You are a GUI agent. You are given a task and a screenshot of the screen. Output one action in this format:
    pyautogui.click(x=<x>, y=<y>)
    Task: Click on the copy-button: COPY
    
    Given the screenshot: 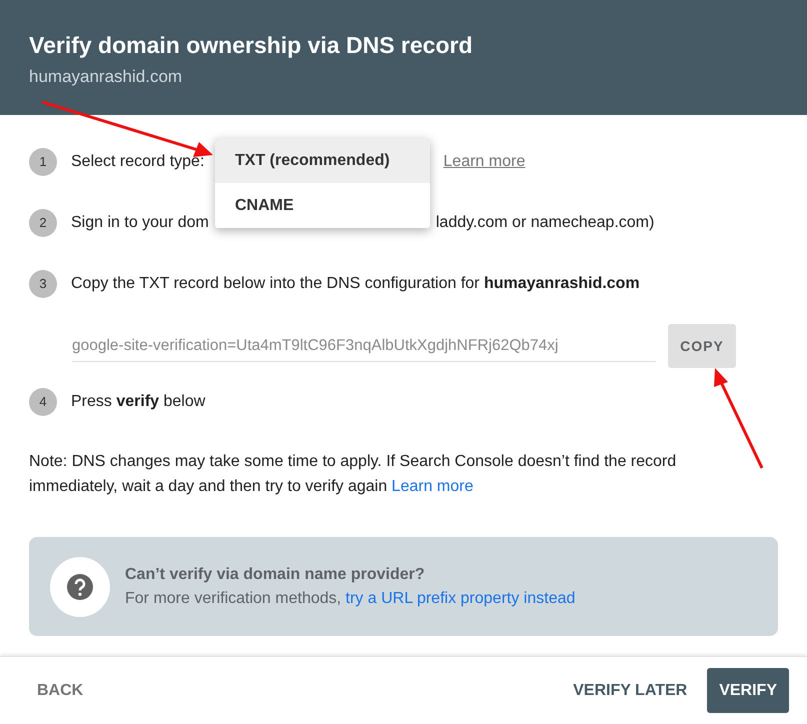 What is the action you would take?
    pyautogui.click(x=702, y=346)
    